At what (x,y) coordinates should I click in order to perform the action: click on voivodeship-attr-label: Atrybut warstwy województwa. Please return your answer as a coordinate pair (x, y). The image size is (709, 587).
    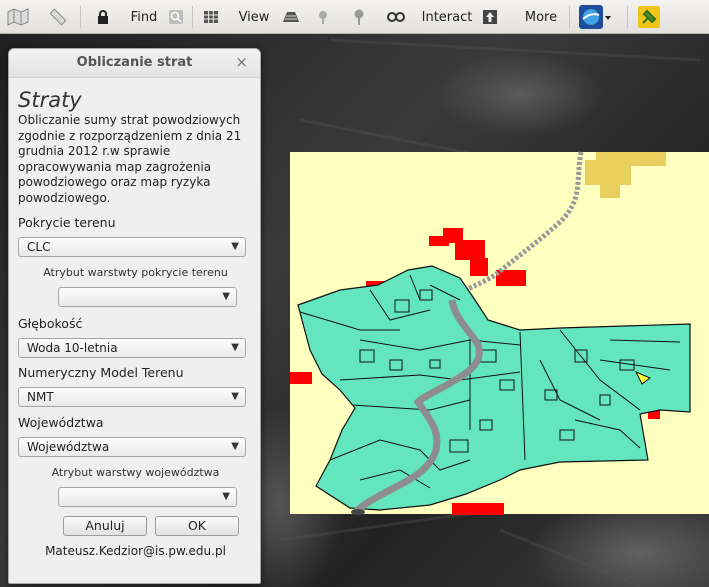
    Looking at the image, I should click on (135, 472).